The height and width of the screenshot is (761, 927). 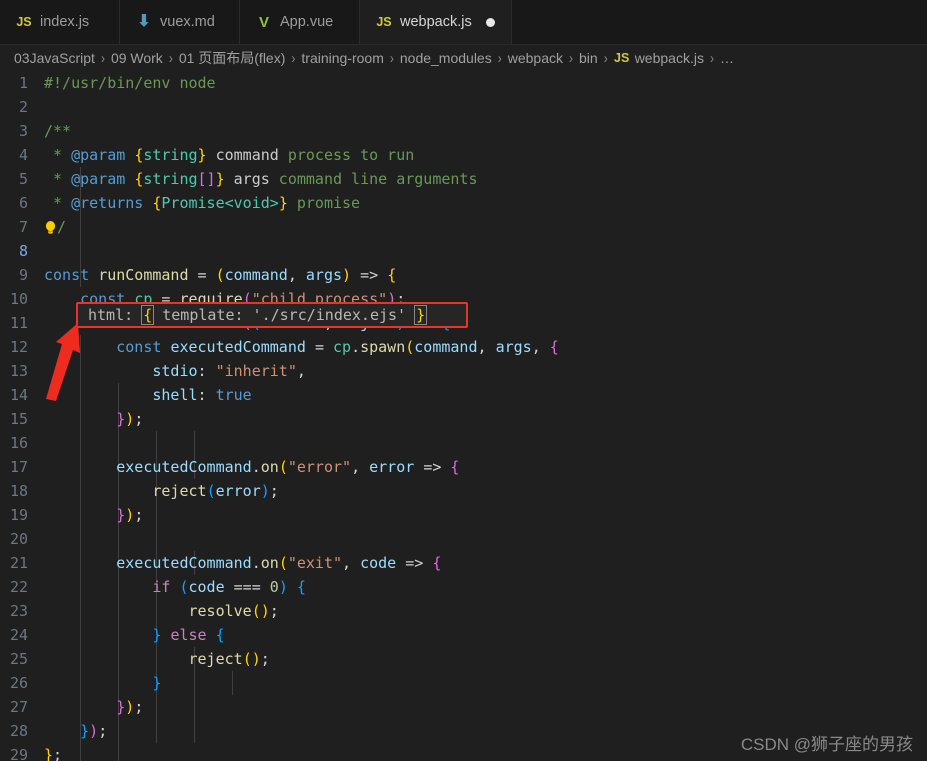 What do you see at coordinates (279, 563) in the screenshot?
I see `line-content: executedCommand.on("exit", code => {` at bounding box center [279, 563].